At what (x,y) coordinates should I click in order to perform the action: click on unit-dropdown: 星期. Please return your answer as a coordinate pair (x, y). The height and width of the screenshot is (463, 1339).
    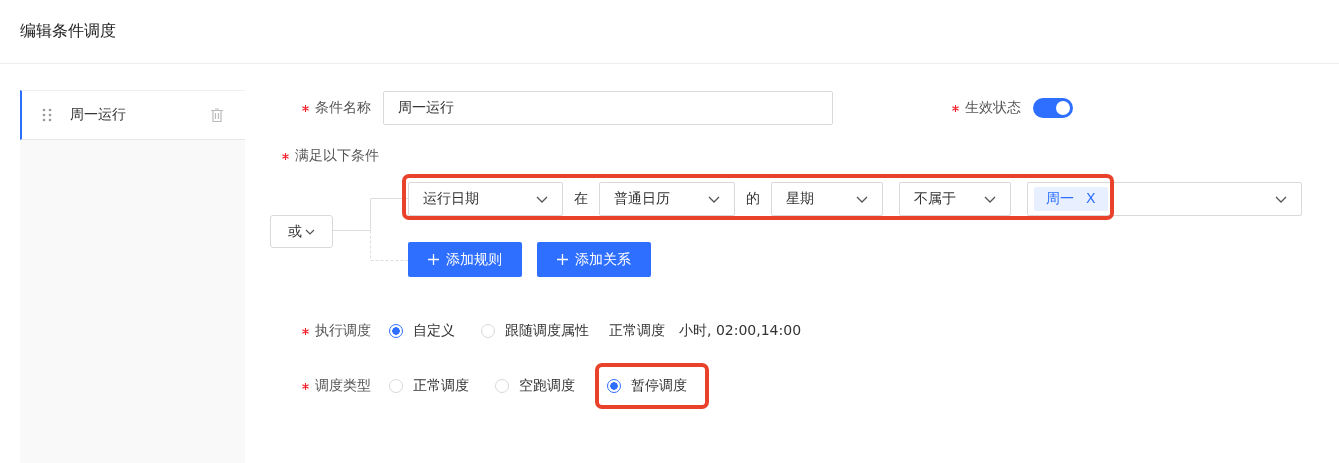
    Looking at the image, I should click on (827, 199).